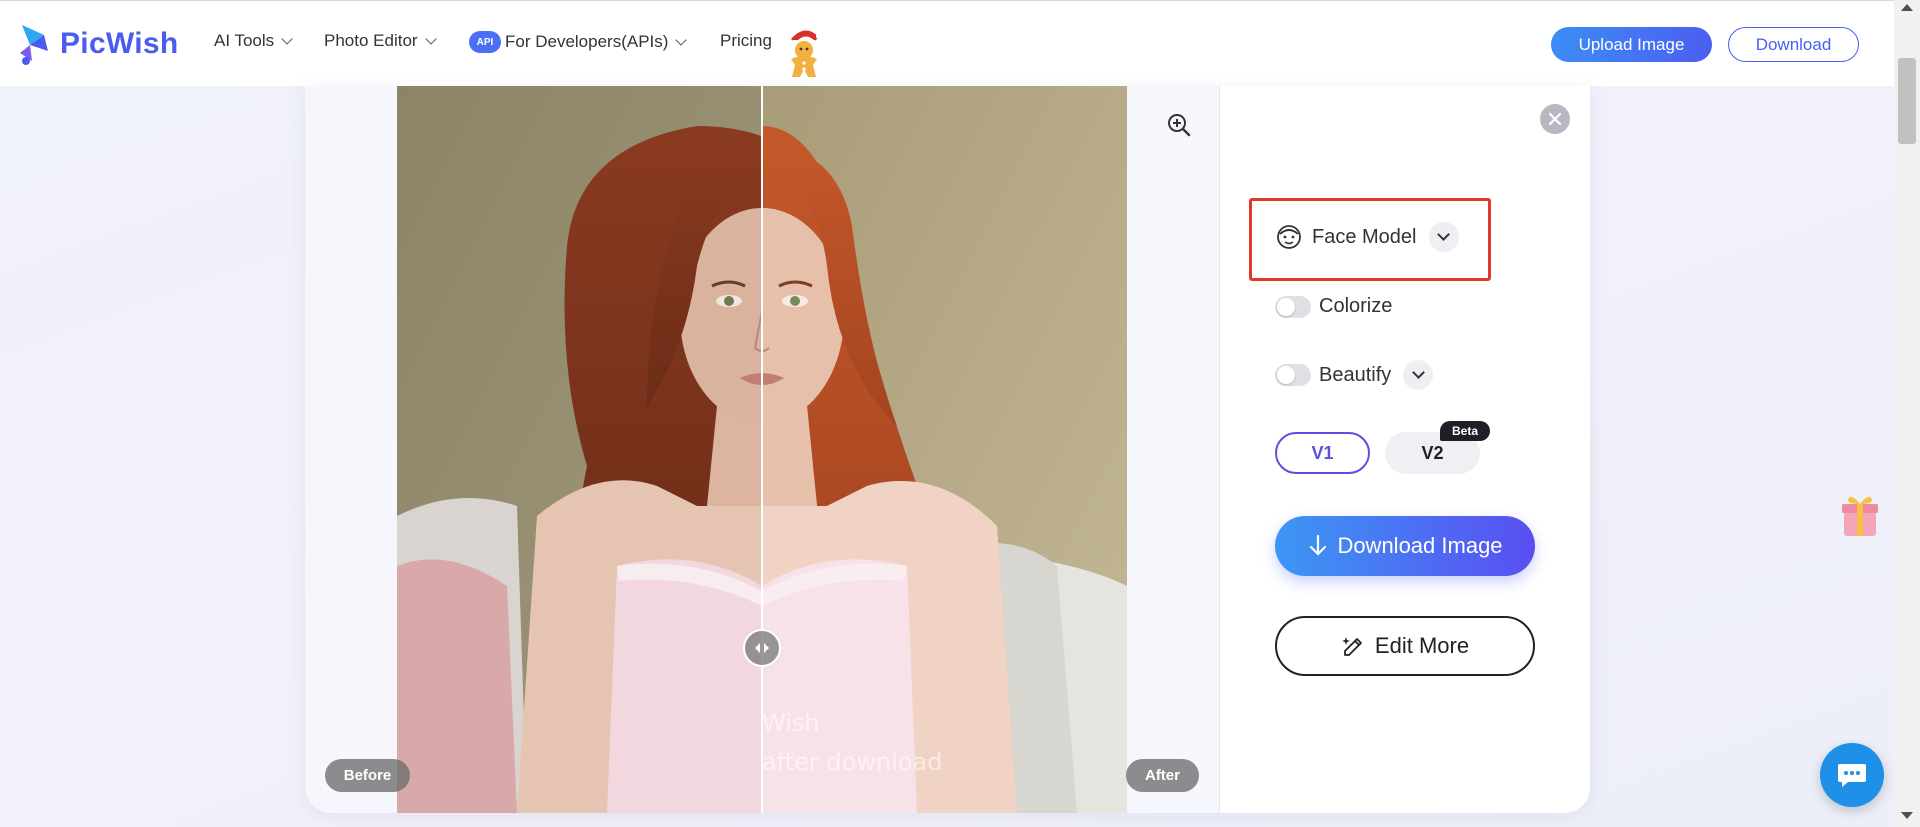 Image resolution: width=1920 pixels, height=827 pixels. What do you see at coordinates (1422, 645) in the screenshot?
I see `edit-more-label: Edit More` at bounding box center [1422, 645].